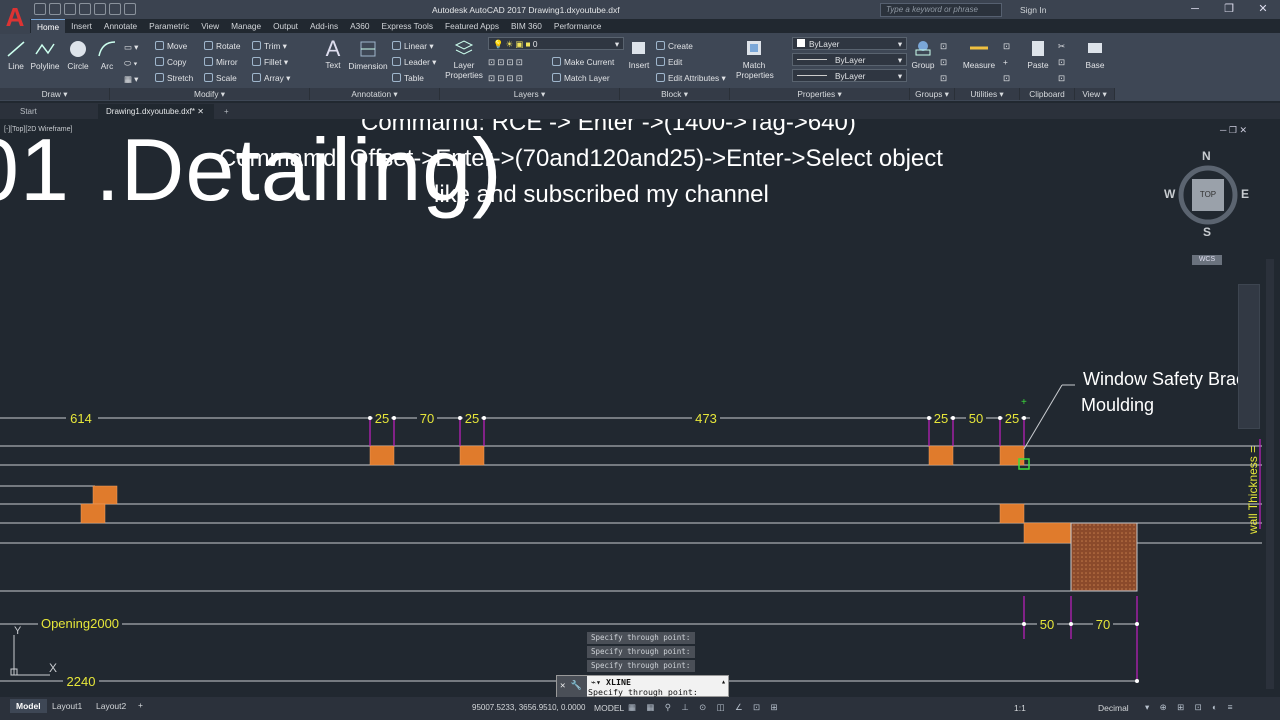  Describe the element at coordinates (78, 55) in the screenshot. I see `circle-button: Circle` at that location.